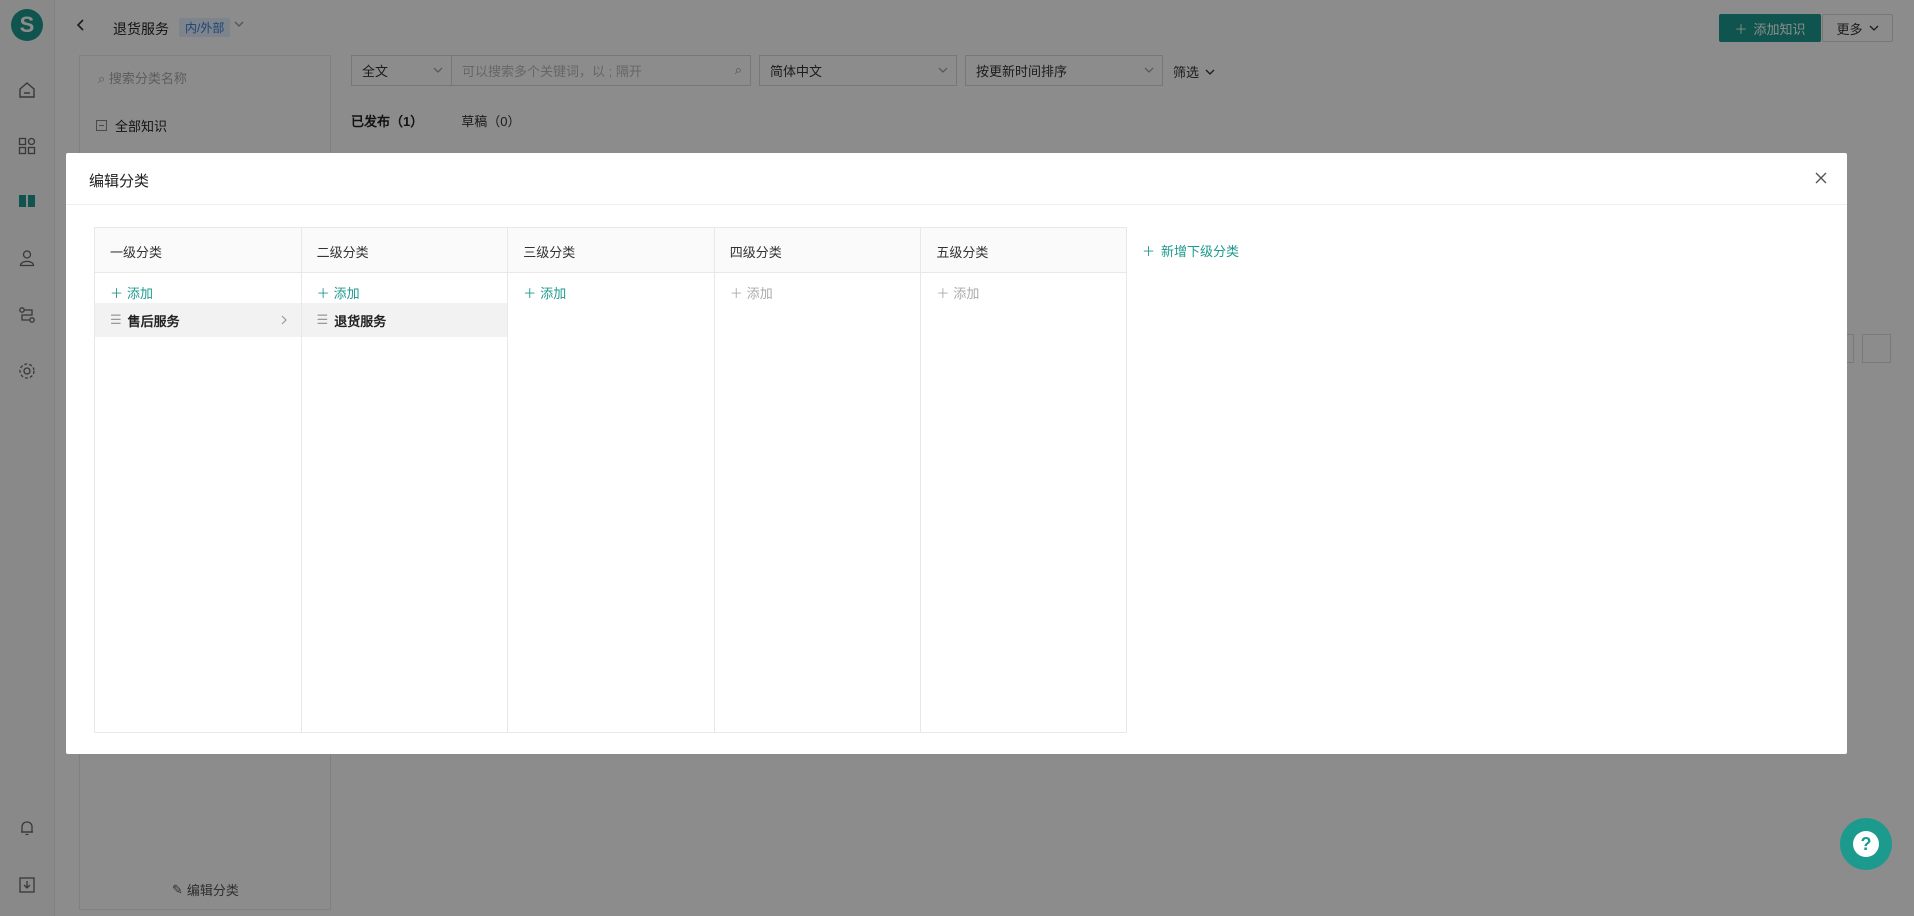 Image resolution: width=1914 pixels, height=916 pixels. I want to click on category-item: ☰ 售后服务, so click(198, 320).